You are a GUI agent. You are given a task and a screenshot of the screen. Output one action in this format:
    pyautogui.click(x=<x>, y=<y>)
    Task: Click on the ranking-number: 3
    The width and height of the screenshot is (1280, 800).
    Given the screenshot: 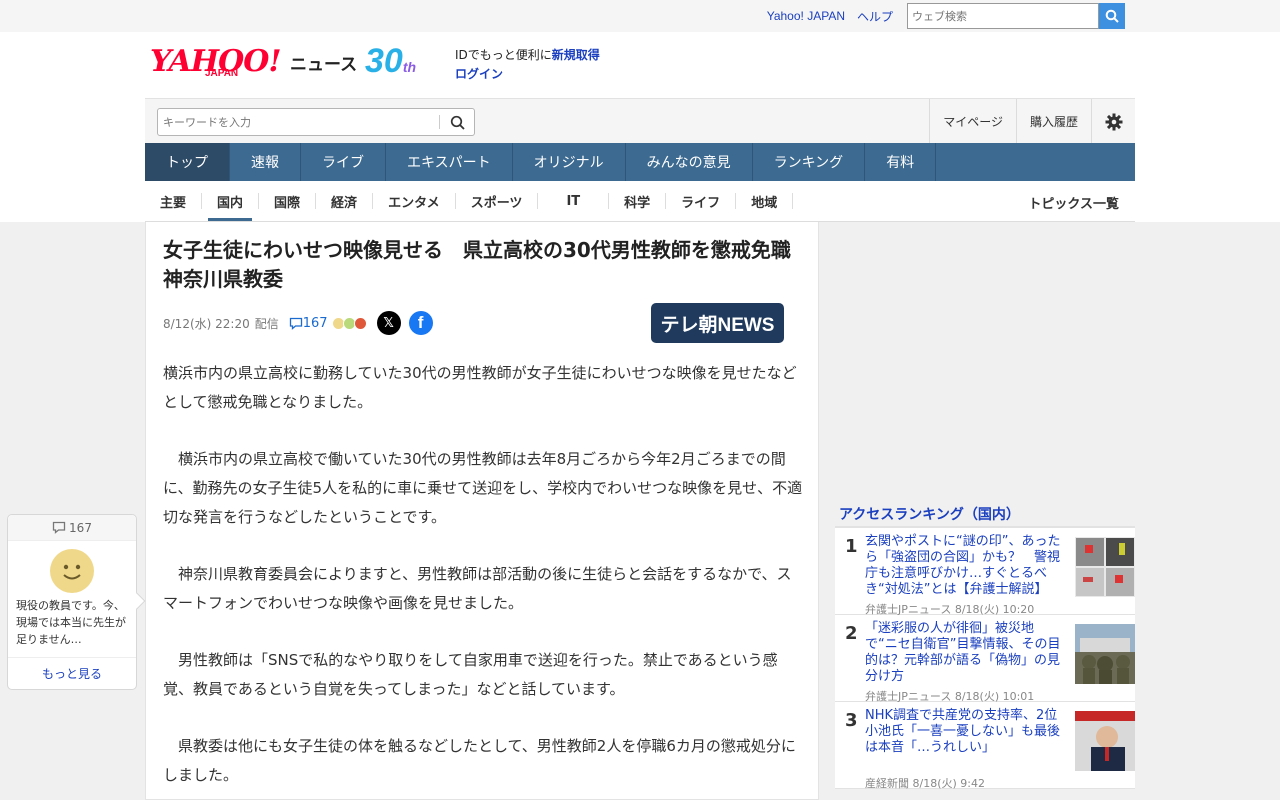 What is the action you would take?
    pyautogui.click(x=851, y=720)
    